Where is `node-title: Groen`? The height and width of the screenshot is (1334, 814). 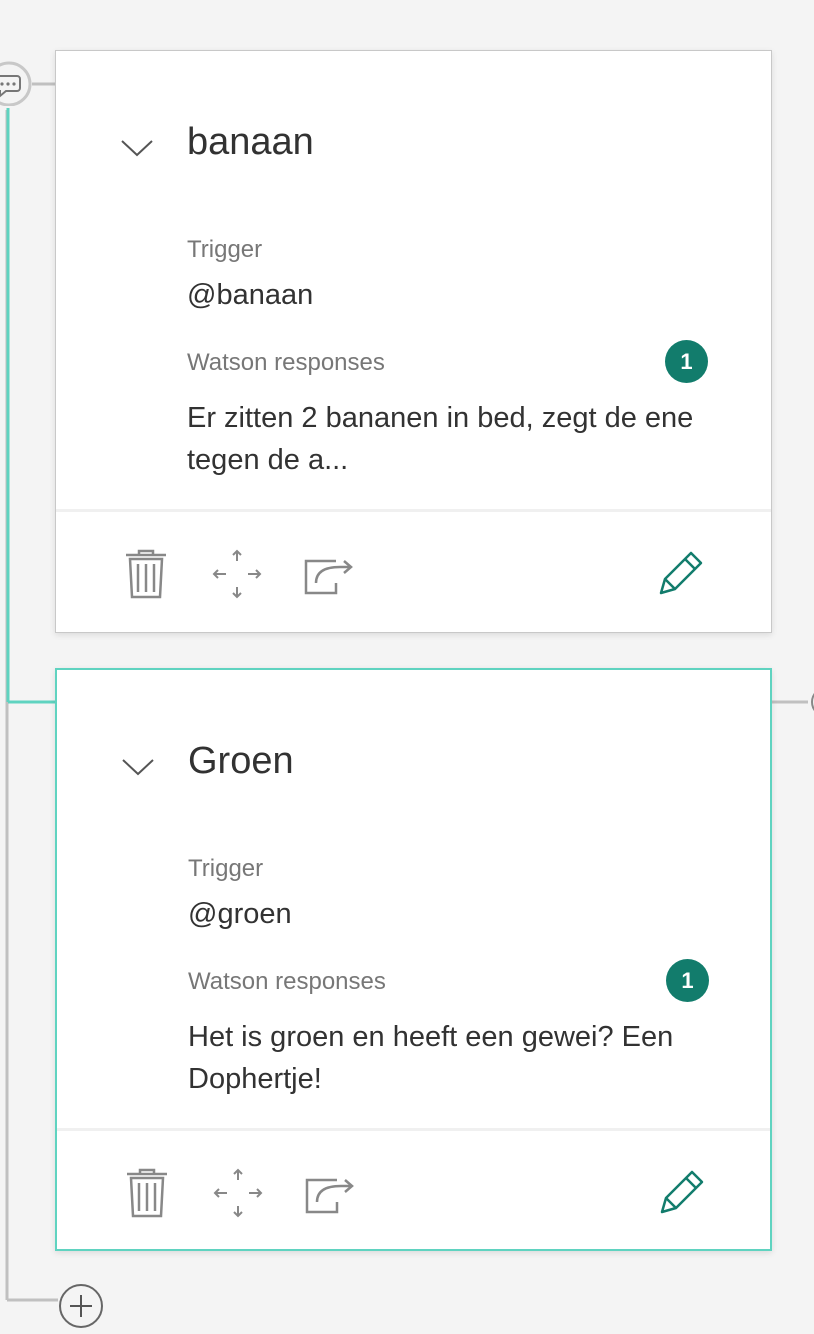
node-title: Groen is located at coordinates (241, 761).